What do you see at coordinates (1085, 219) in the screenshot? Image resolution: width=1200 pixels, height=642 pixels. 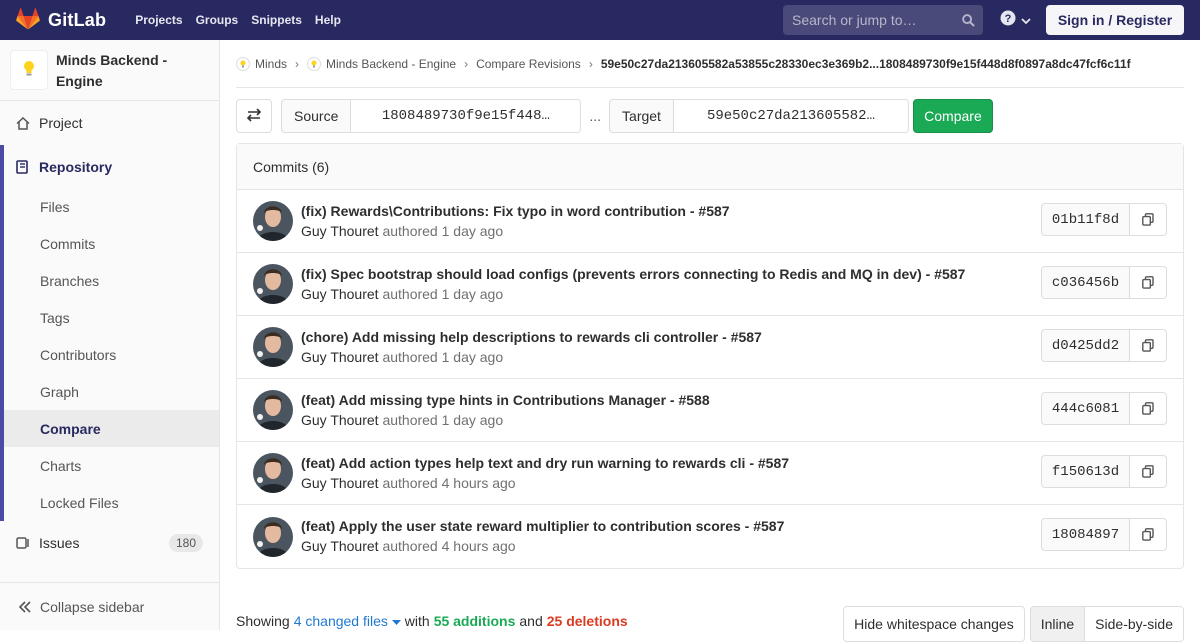 I see `commit-sha-button: 01b11f8d` at bounding box center [1085, 219].